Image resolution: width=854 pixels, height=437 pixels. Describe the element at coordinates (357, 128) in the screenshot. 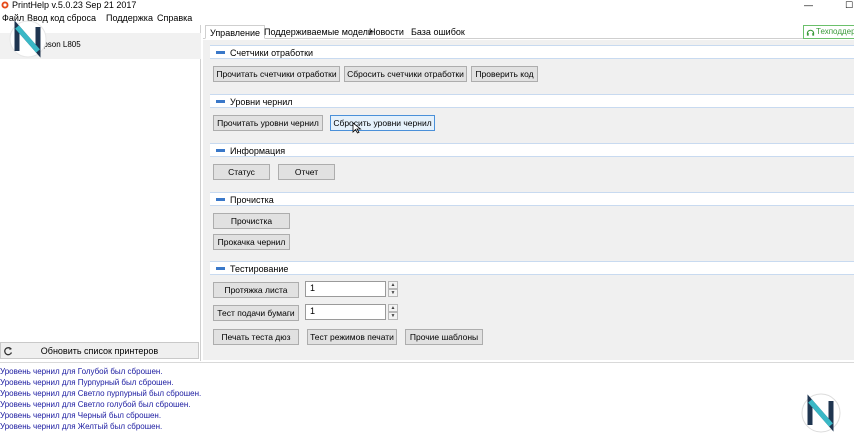

I see `mouse-cursor-icon` at that location.